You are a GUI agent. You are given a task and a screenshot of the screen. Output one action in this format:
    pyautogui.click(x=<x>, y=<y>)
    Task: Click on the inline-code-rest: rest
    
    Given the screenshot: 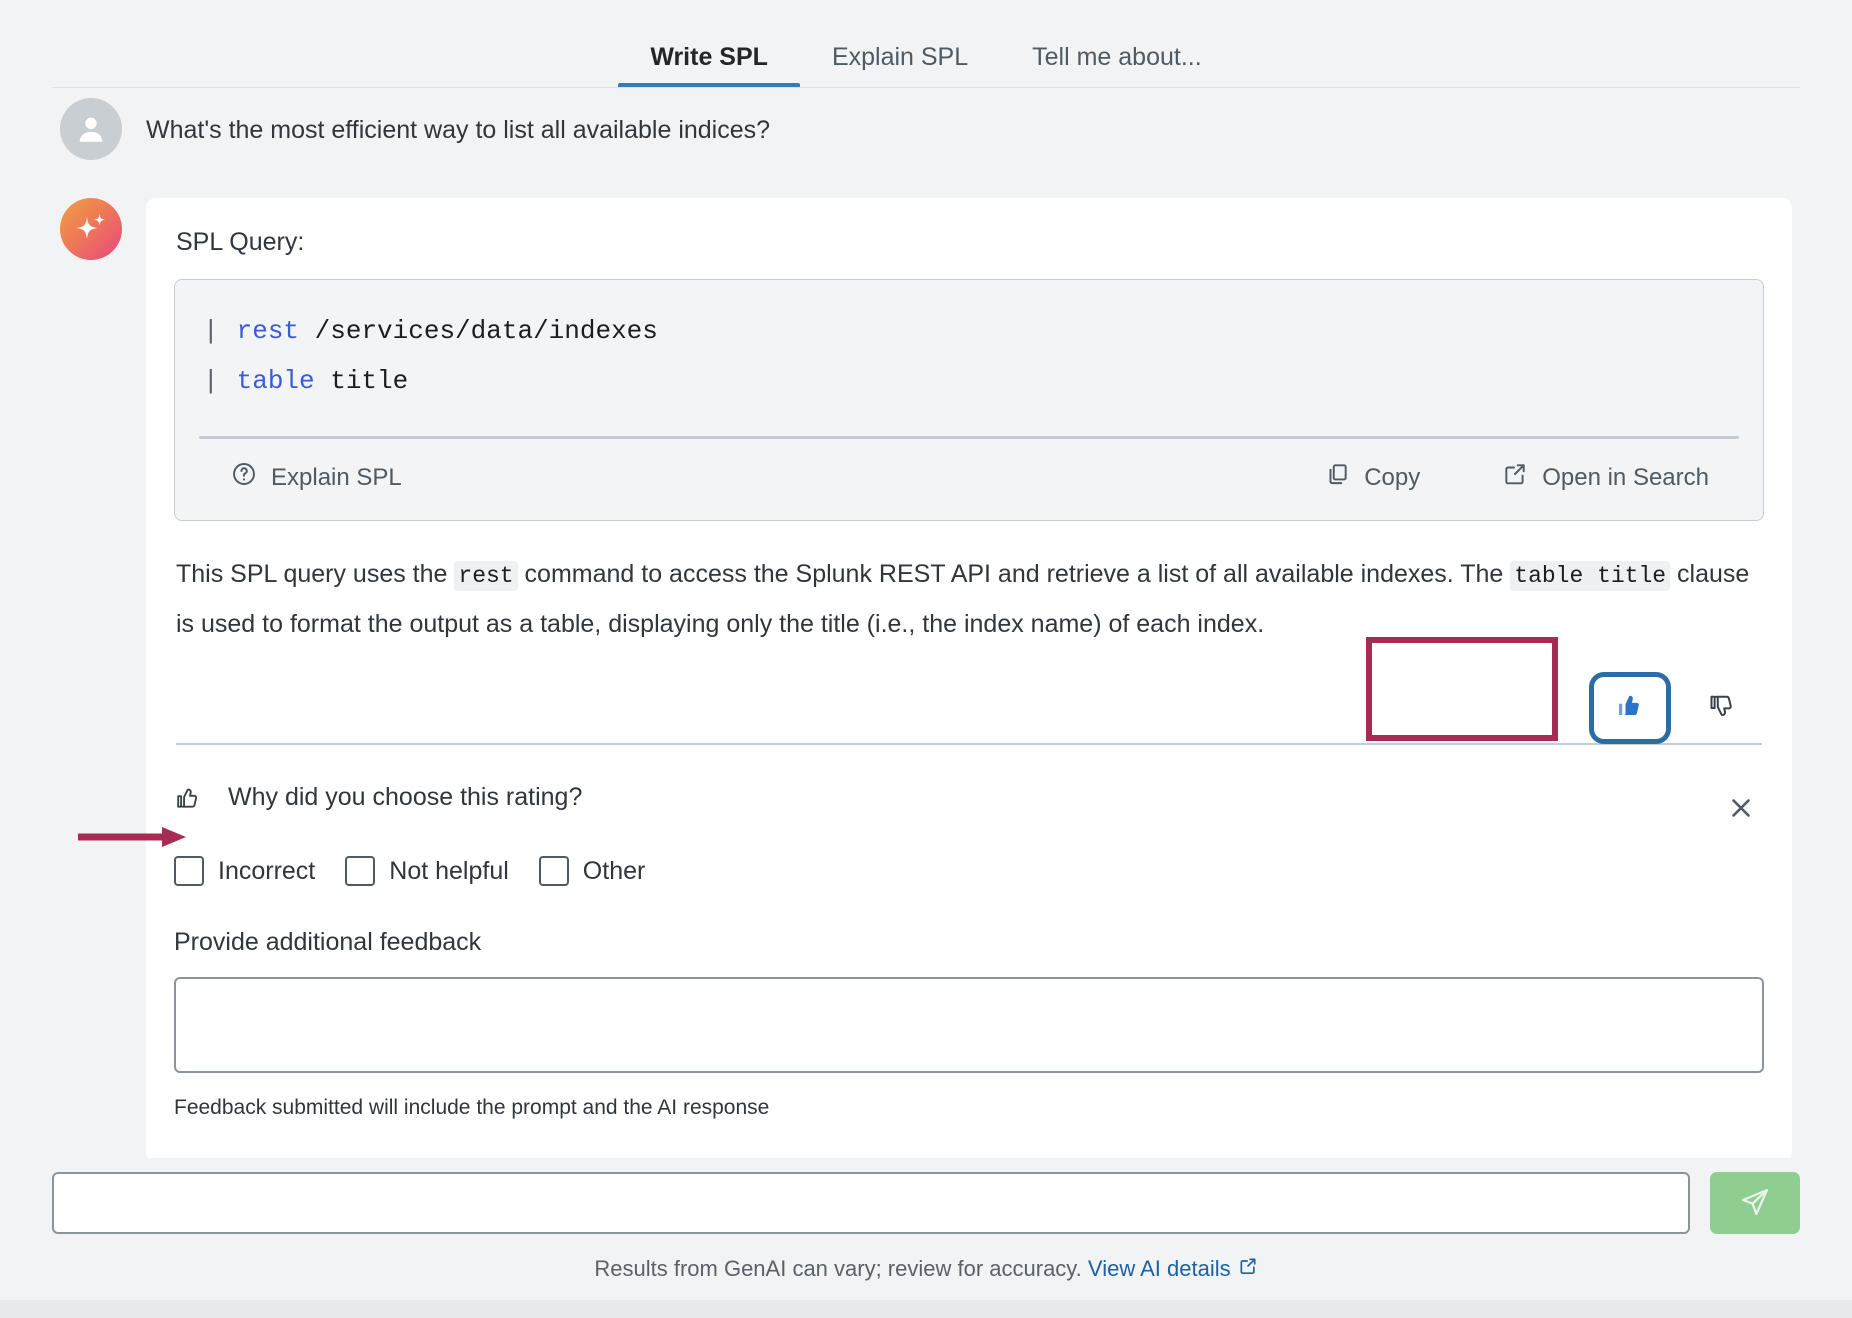 What is the action you would take?
    pyautogui.click(x=486, y=576)
    